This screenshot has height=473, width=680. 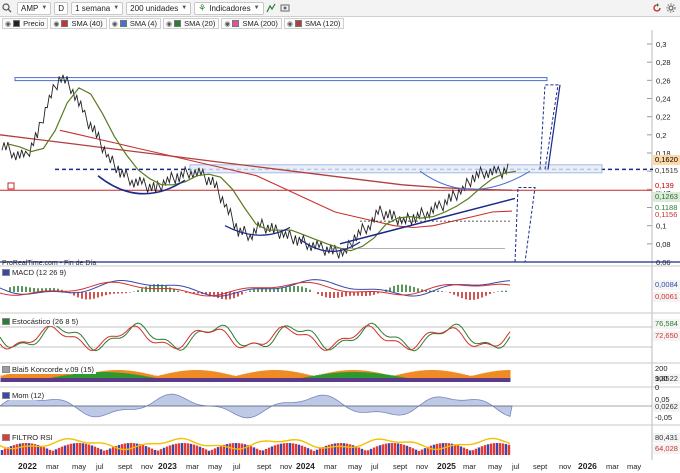 I want to click on indicator-value-tag: 72,650, so click(x=666, y=336).